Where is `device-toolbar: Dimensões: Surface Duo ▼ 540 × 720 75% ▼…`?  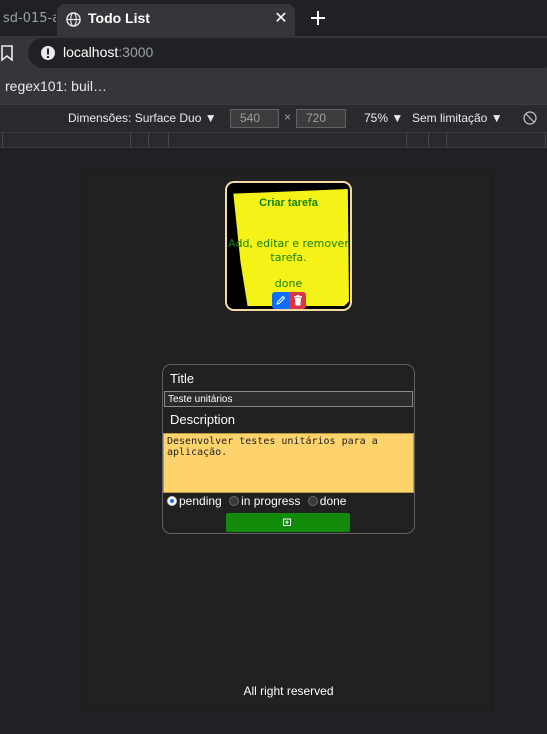
device-toolbar: Dimensões: Surface Duo ▼ 540 × 720 75% ▼… is located at coordinates (273, 118).